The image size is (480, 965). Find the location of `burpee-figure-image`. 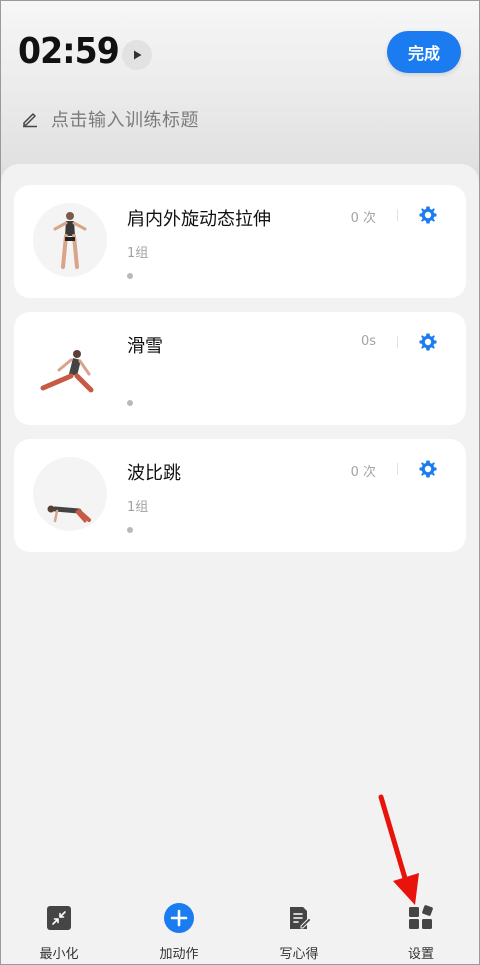

burpee-figure-image is located at coordinates (69, 514).